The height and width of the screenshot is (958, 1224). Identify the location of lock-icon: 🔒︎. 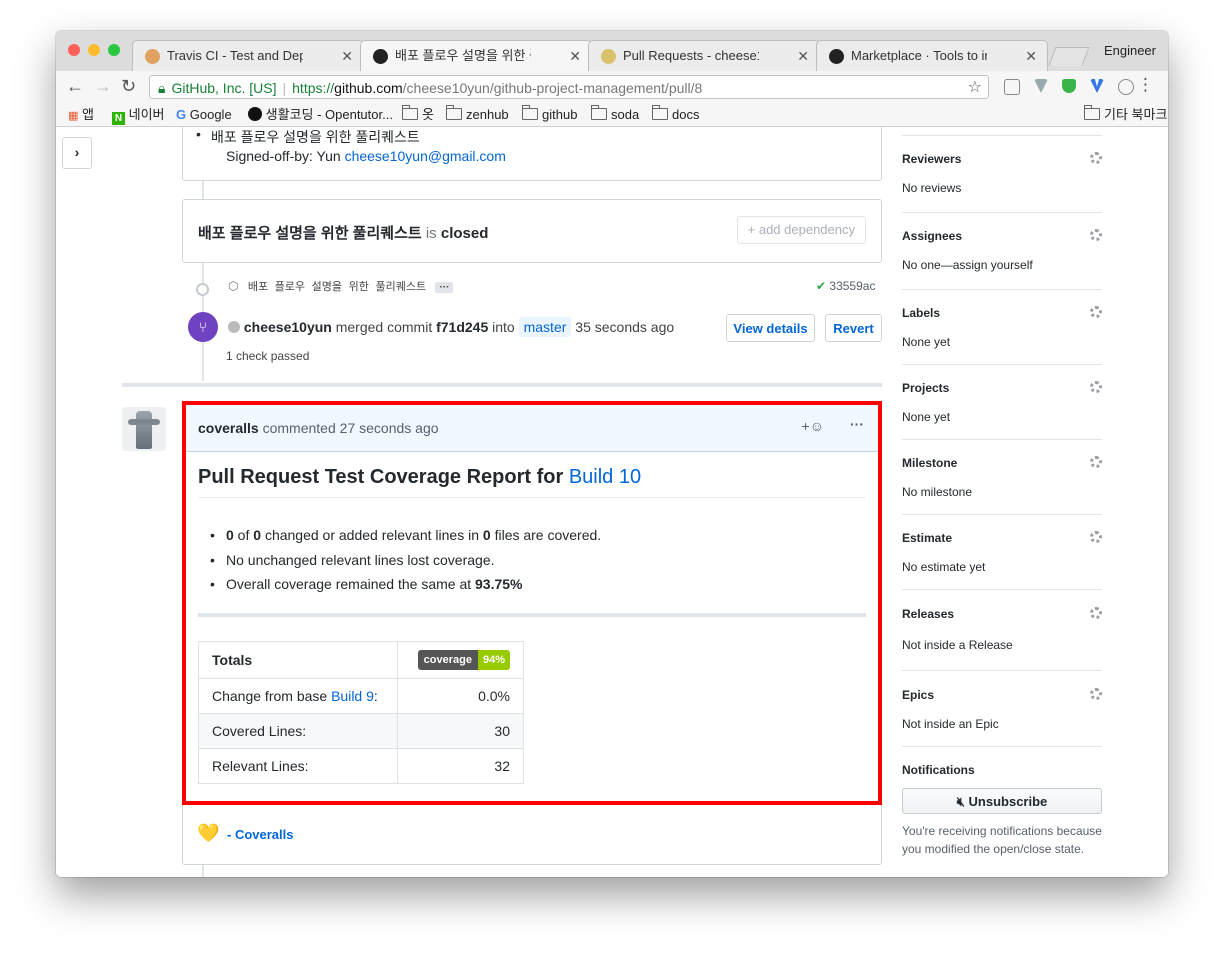
(162, 88).